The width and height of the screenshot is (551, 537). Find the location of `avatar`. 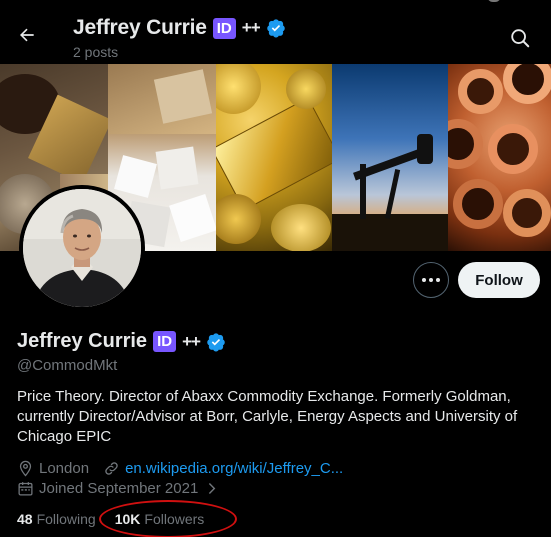

avatar is located at coordinates (82, 248).